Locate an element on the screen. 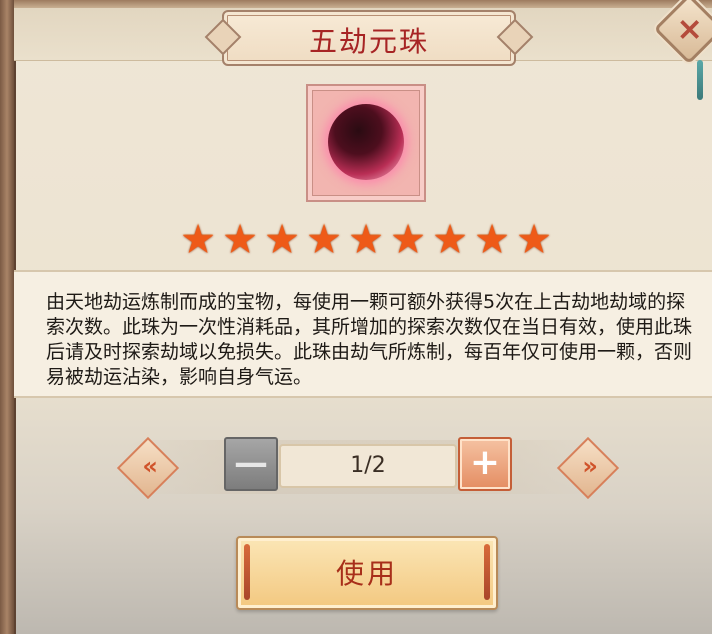 This screenshot has width=712, height=634. close-tassel is located at coordinates (700, 80).